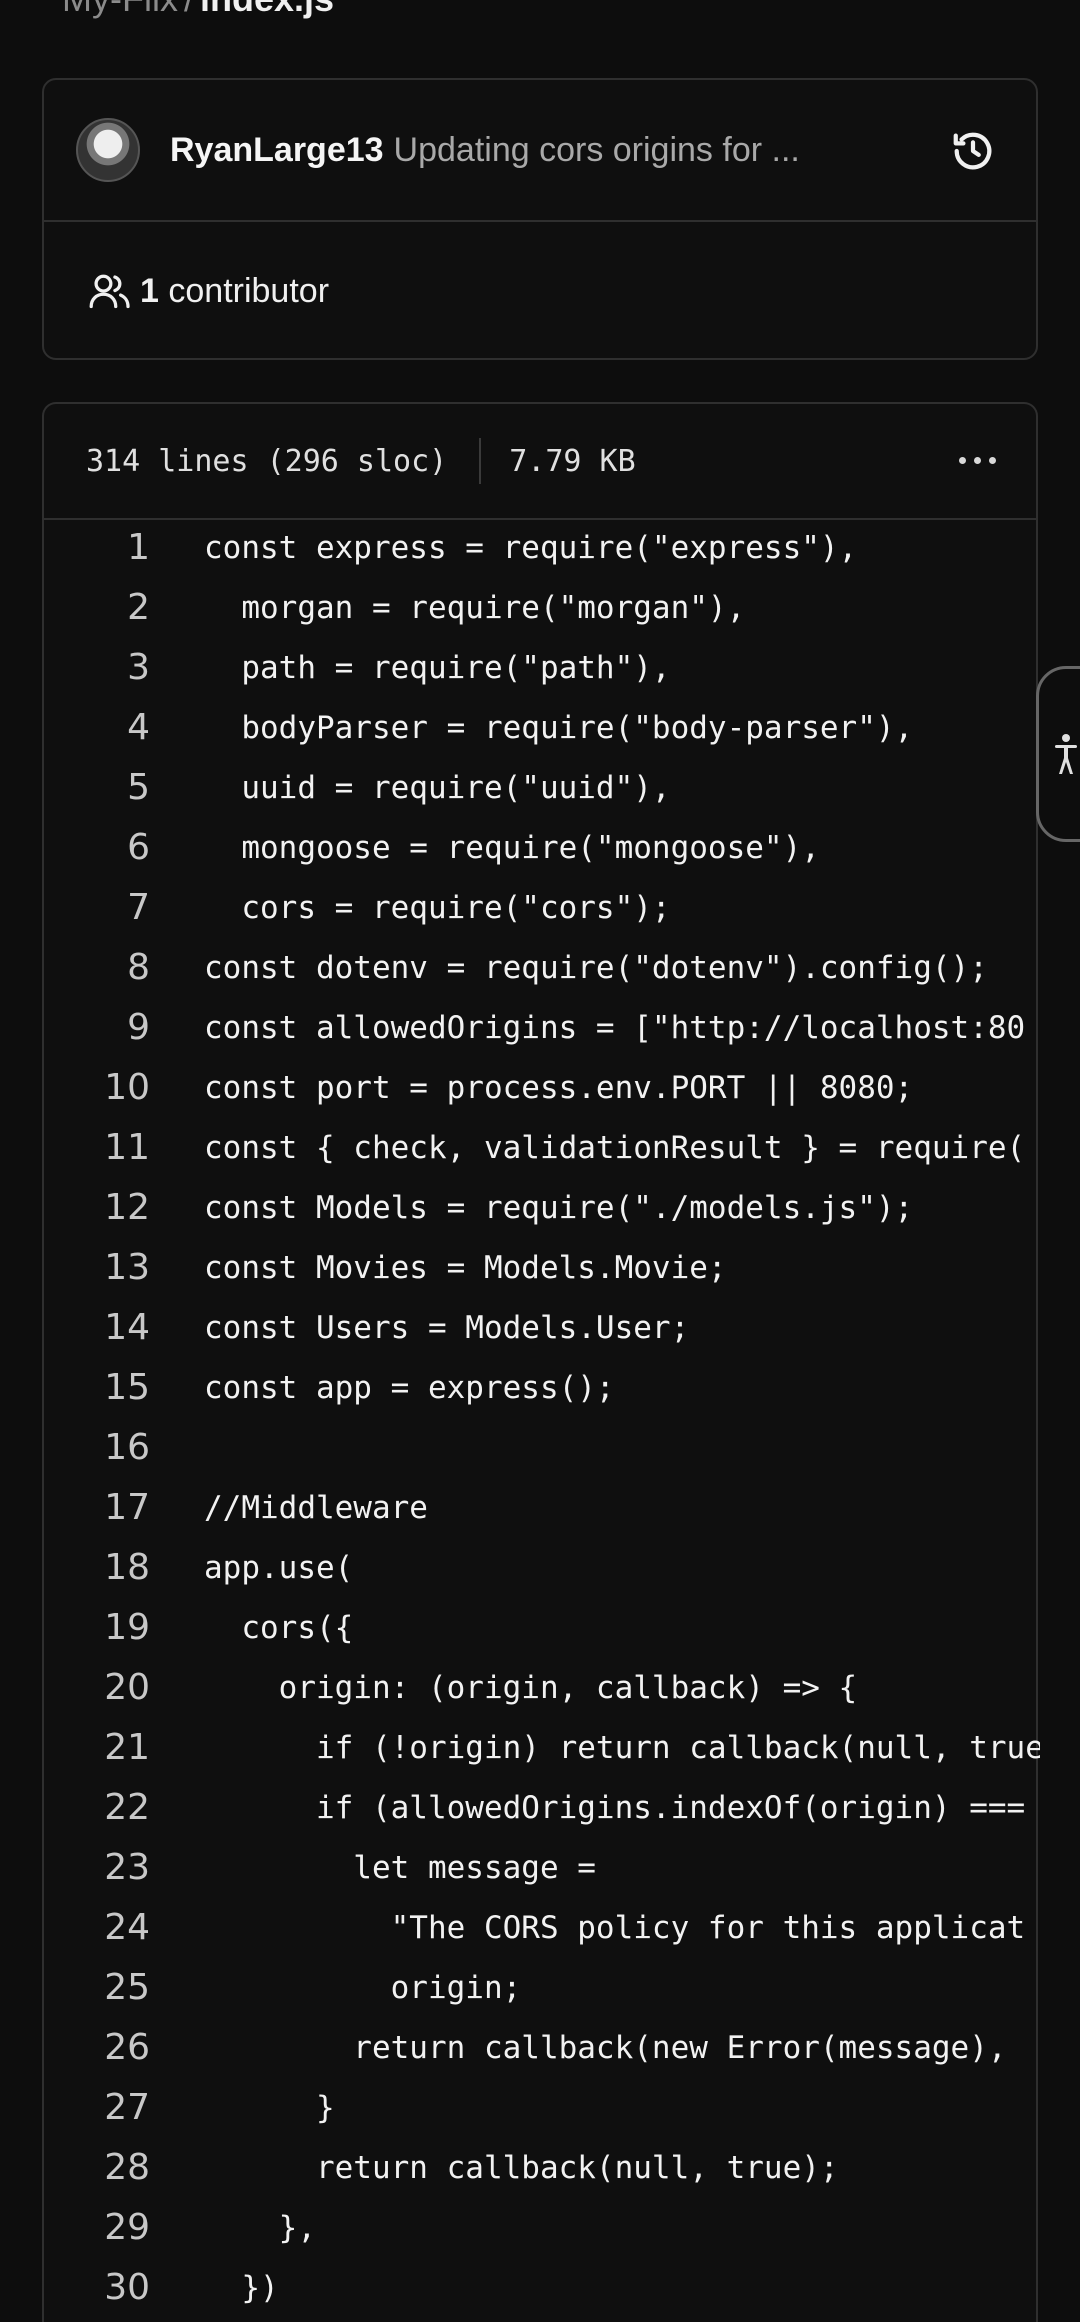  Describe the element at coordinates (977, 460) in the screenshot. I see `more-options-button` at that location.